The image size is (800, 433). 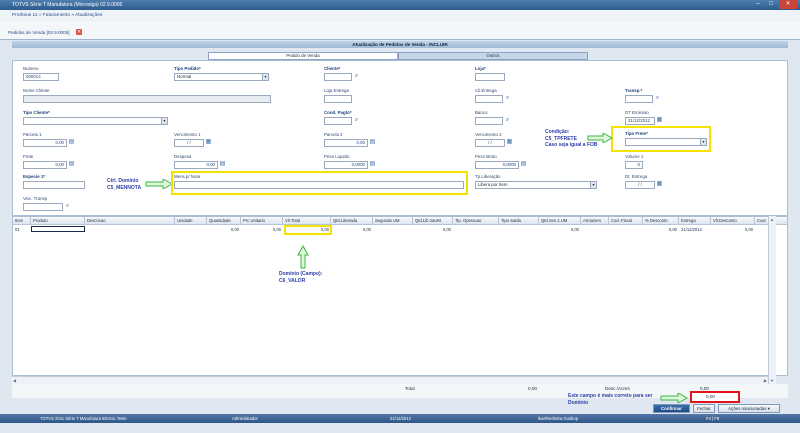 What do you see at coordinates (58, 229) in the screenshot?
I see `grid-cell-produto` at bounding box center [58, 229].